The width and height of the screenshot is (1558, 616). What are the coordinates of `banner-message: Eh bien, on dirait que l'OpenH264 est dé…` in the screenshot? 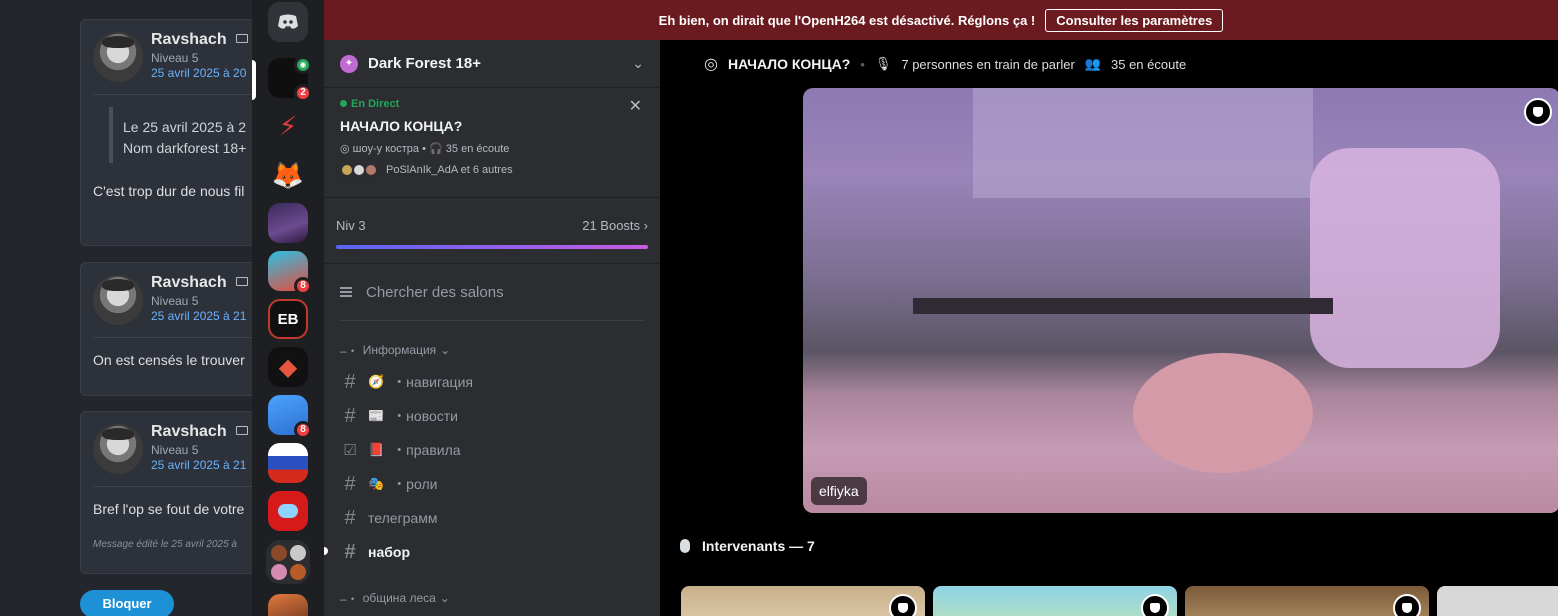 It's located at (847, 20).